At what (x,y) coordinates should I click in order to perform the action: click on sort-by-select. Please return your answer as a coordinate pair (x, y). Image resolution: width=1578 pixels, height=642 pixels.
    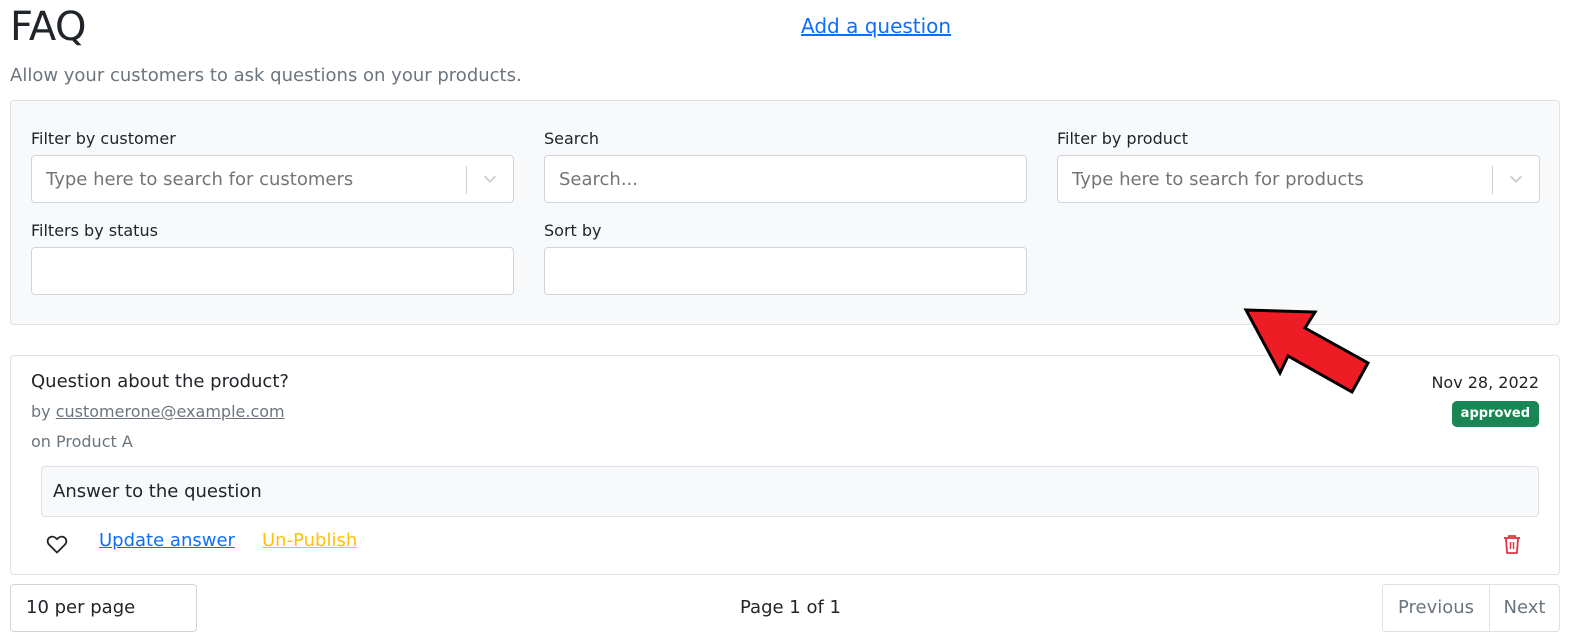
    Looking at the image, I should click on (785, 271).